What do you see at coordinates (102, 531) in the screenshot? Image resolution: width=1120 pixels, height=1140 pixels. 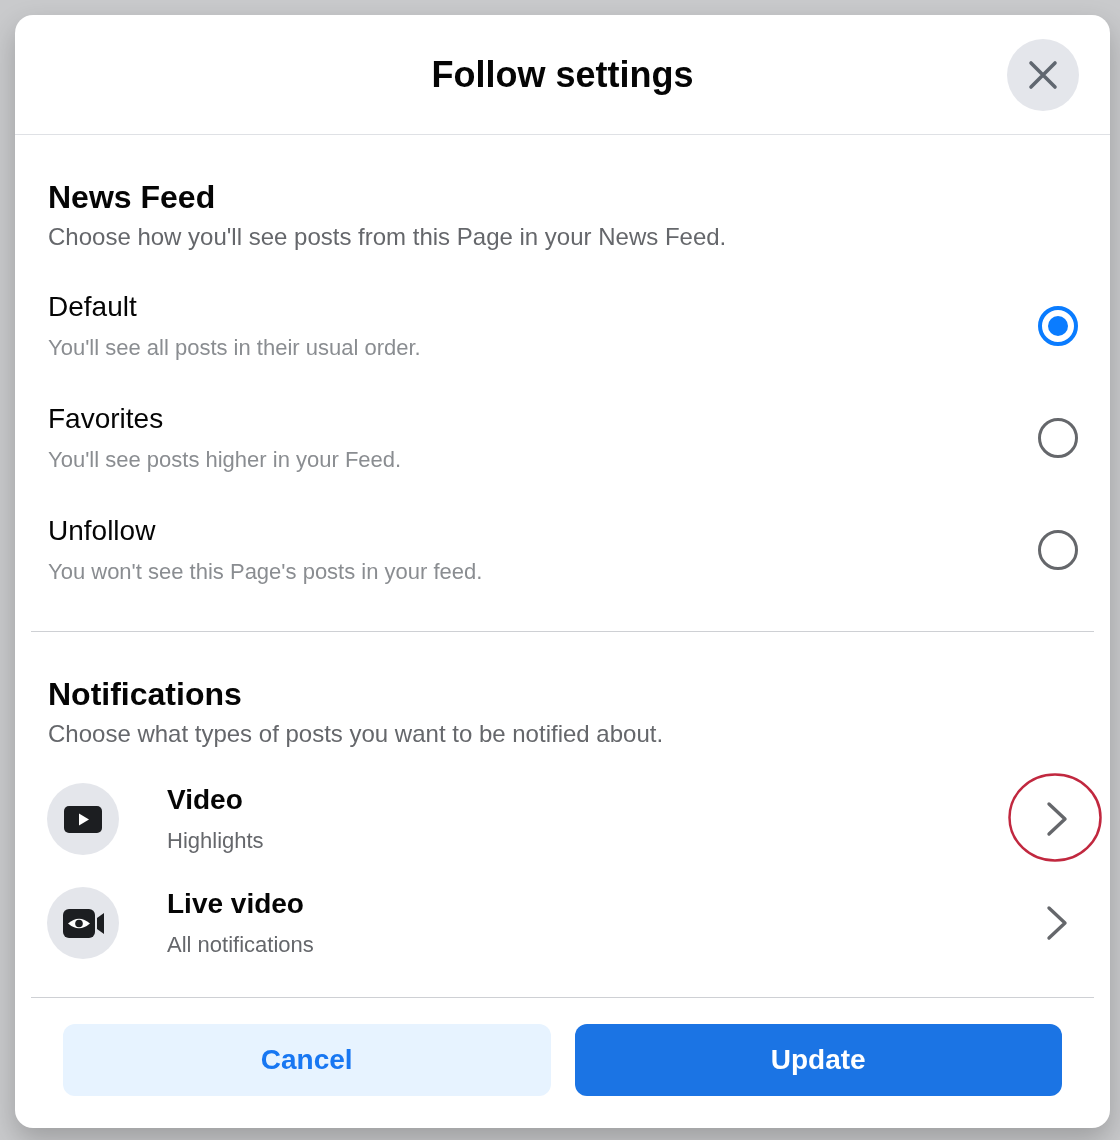 I see `option-label: Unfollow` at bounding box center [102, 531].